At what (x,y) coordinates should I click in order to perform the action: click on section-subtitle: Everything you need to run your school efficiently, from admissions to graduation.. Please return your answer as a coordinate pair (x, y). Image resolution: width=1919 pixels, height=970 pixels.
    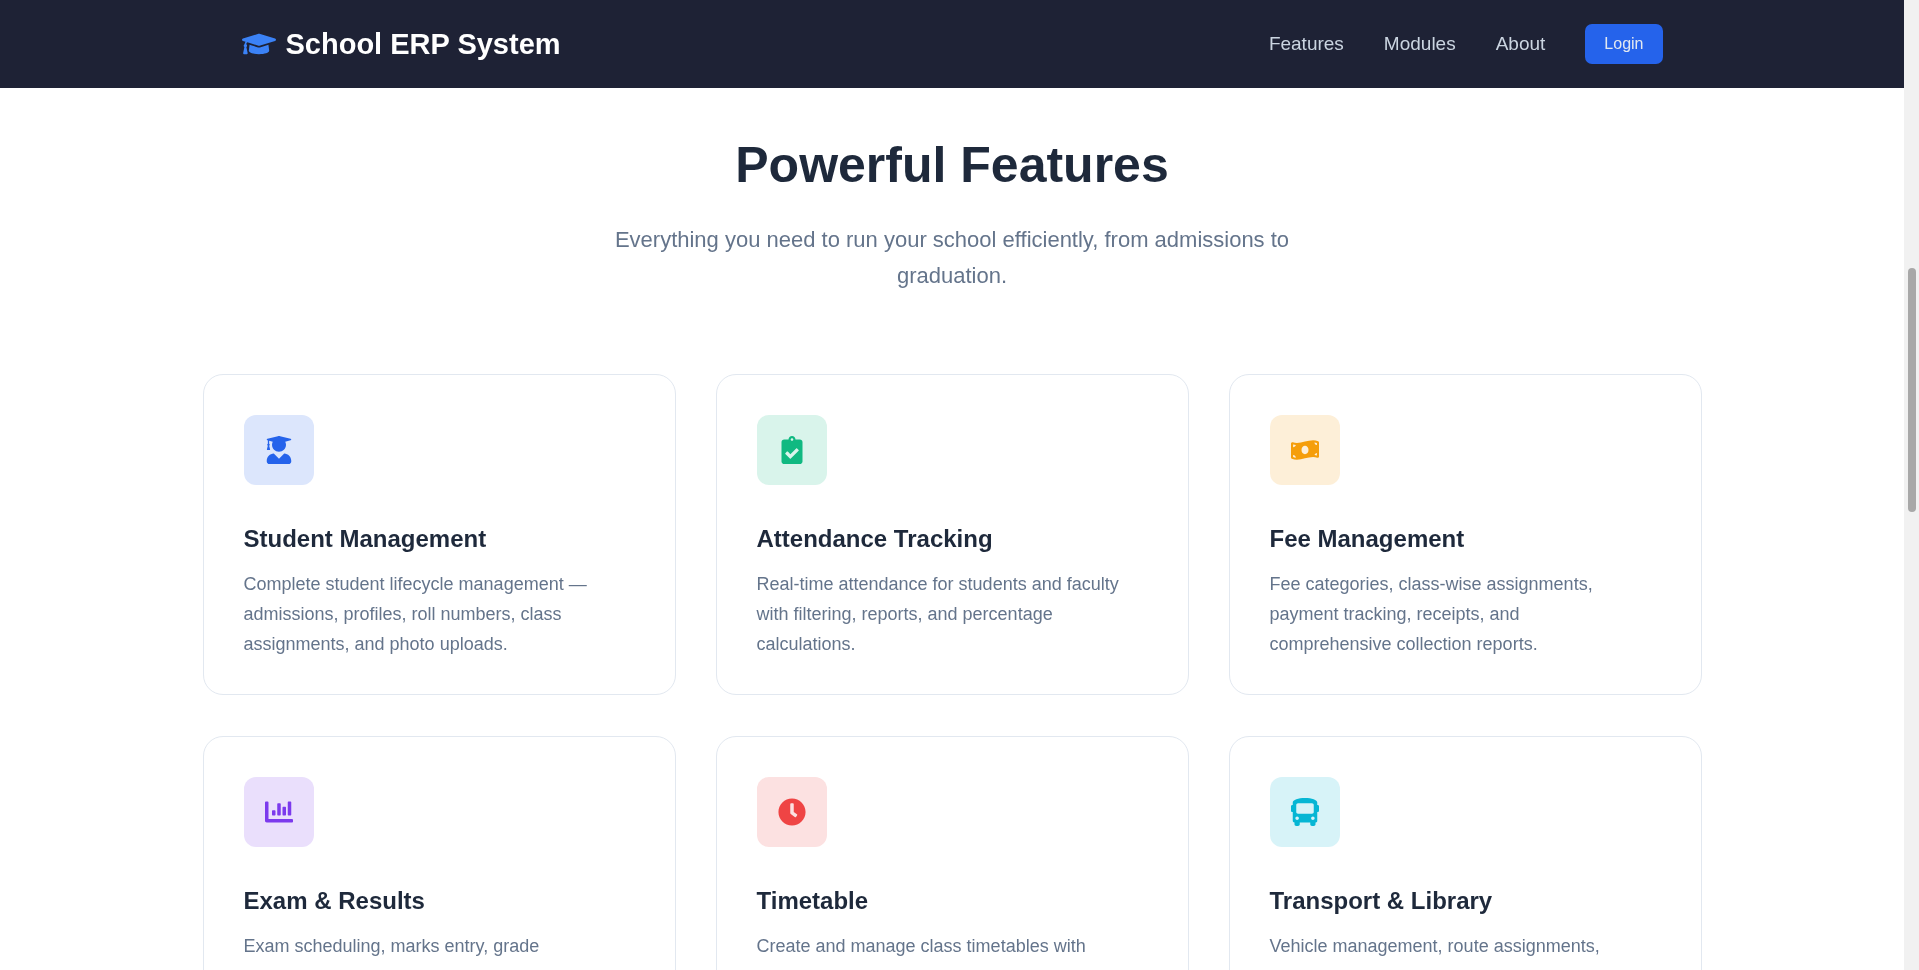
    Looking at the image, I should click on (952, 258).